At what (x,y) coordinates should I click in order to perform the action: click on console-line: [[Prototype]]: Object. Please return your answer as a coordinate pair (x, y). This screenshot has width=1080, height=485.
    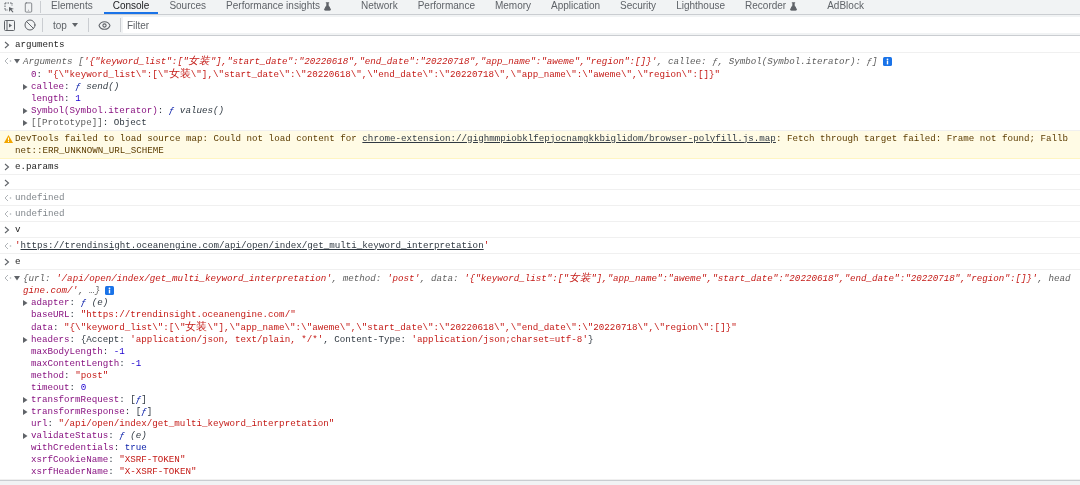
    Looking at the image, I should click on (89, 122).